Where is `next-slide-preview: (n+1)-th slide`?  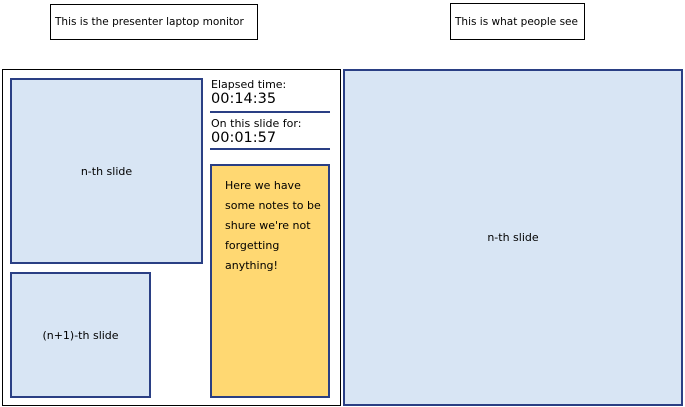 next-slide-preview: (n+1)-th slide is located at coordinates (80, 335).